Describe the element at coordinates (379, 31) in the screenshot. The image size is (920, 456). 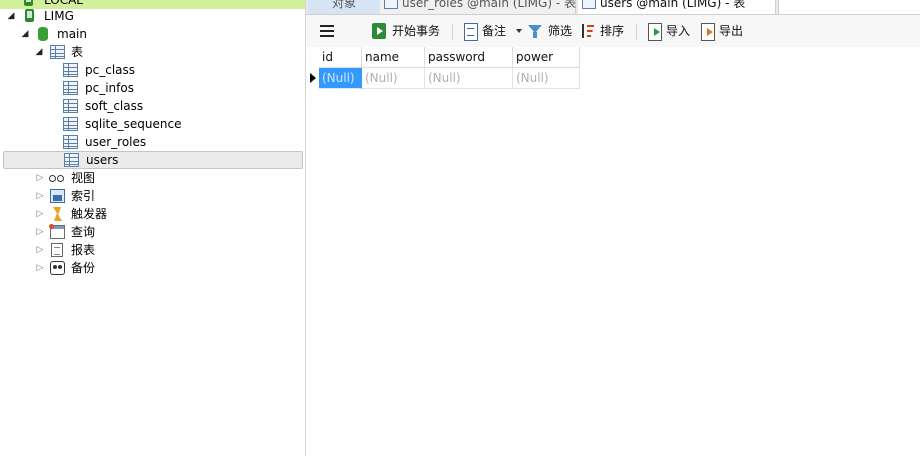
I see `begin-transaction-icon` at that location.